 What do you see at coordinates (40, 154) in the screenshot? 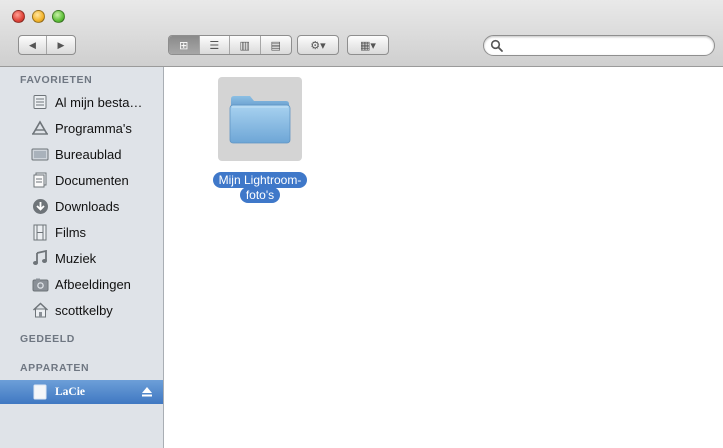
I see `desktop-icon` at bounding box center [40, 154].